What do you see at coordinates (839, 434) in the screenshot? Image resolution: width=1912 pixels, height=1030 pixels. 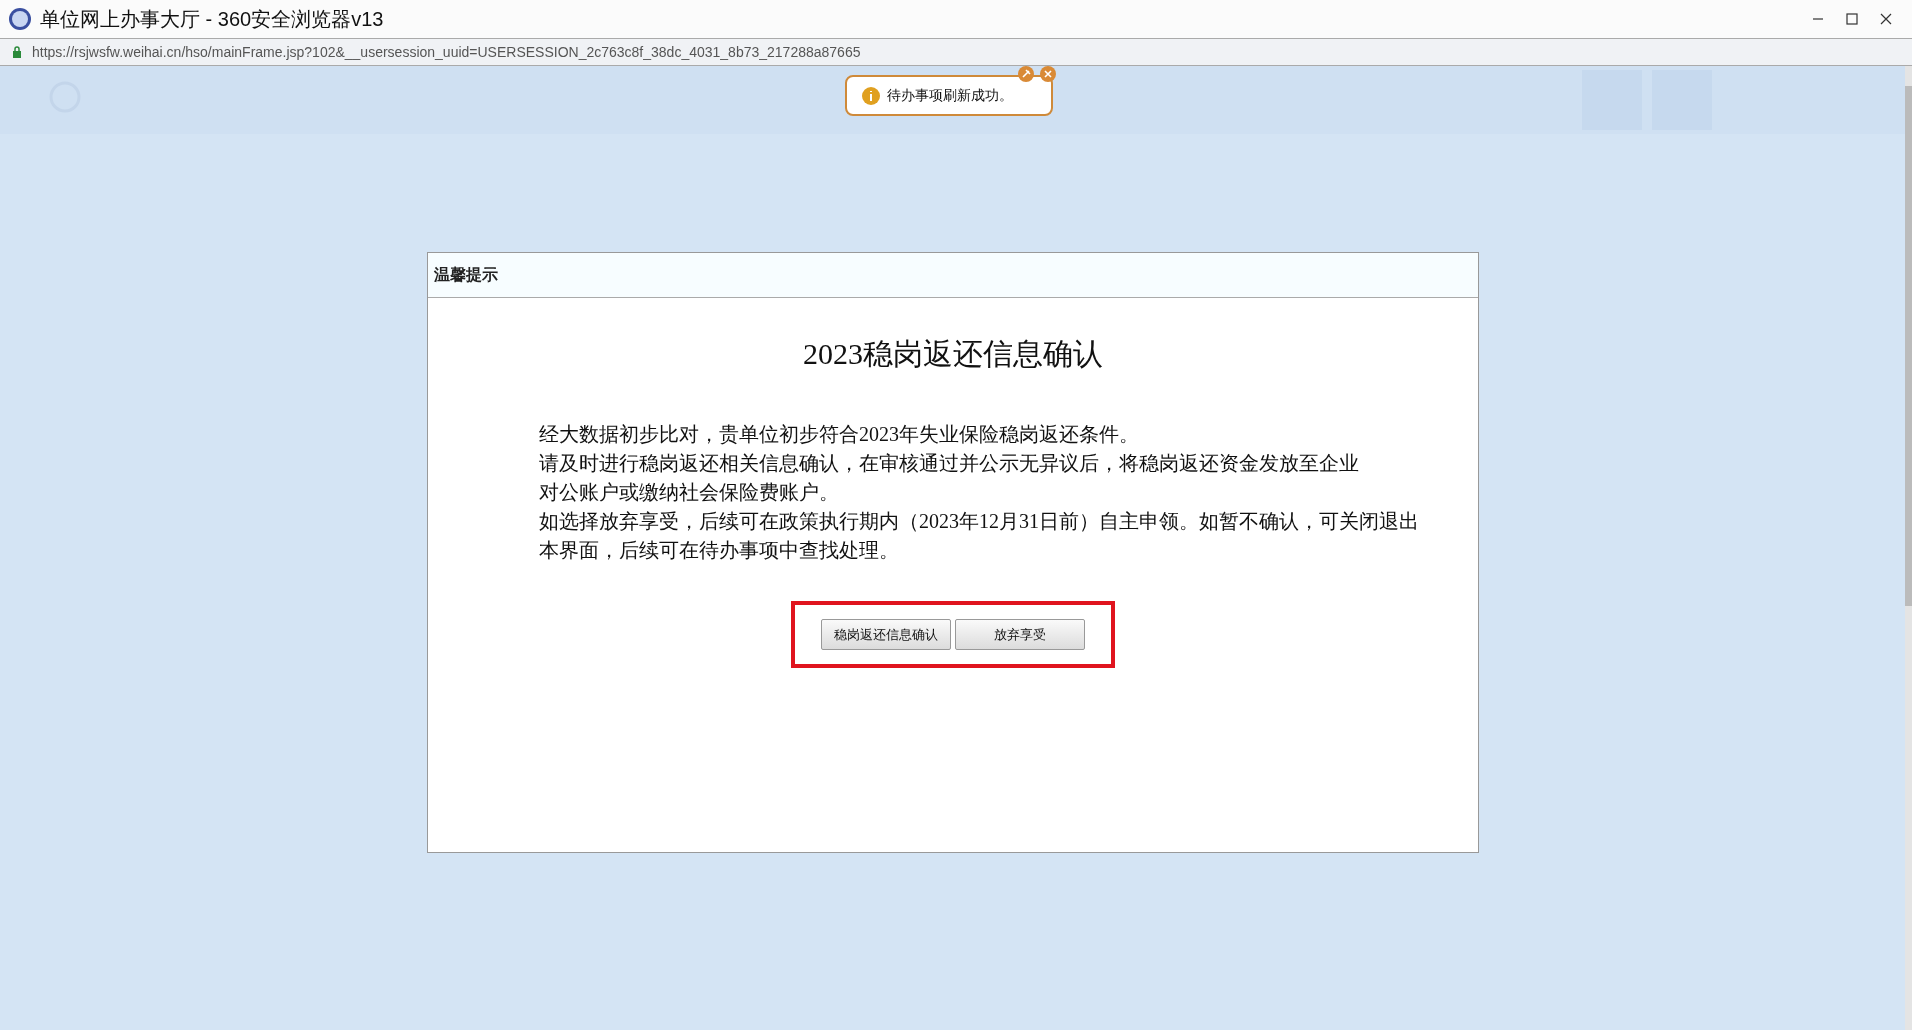 I see `dialog-text-line: 经大数据初步比对，贵单位初步符合2023年失业保险稳岗返还条件。` at bounding box center [839, 434].